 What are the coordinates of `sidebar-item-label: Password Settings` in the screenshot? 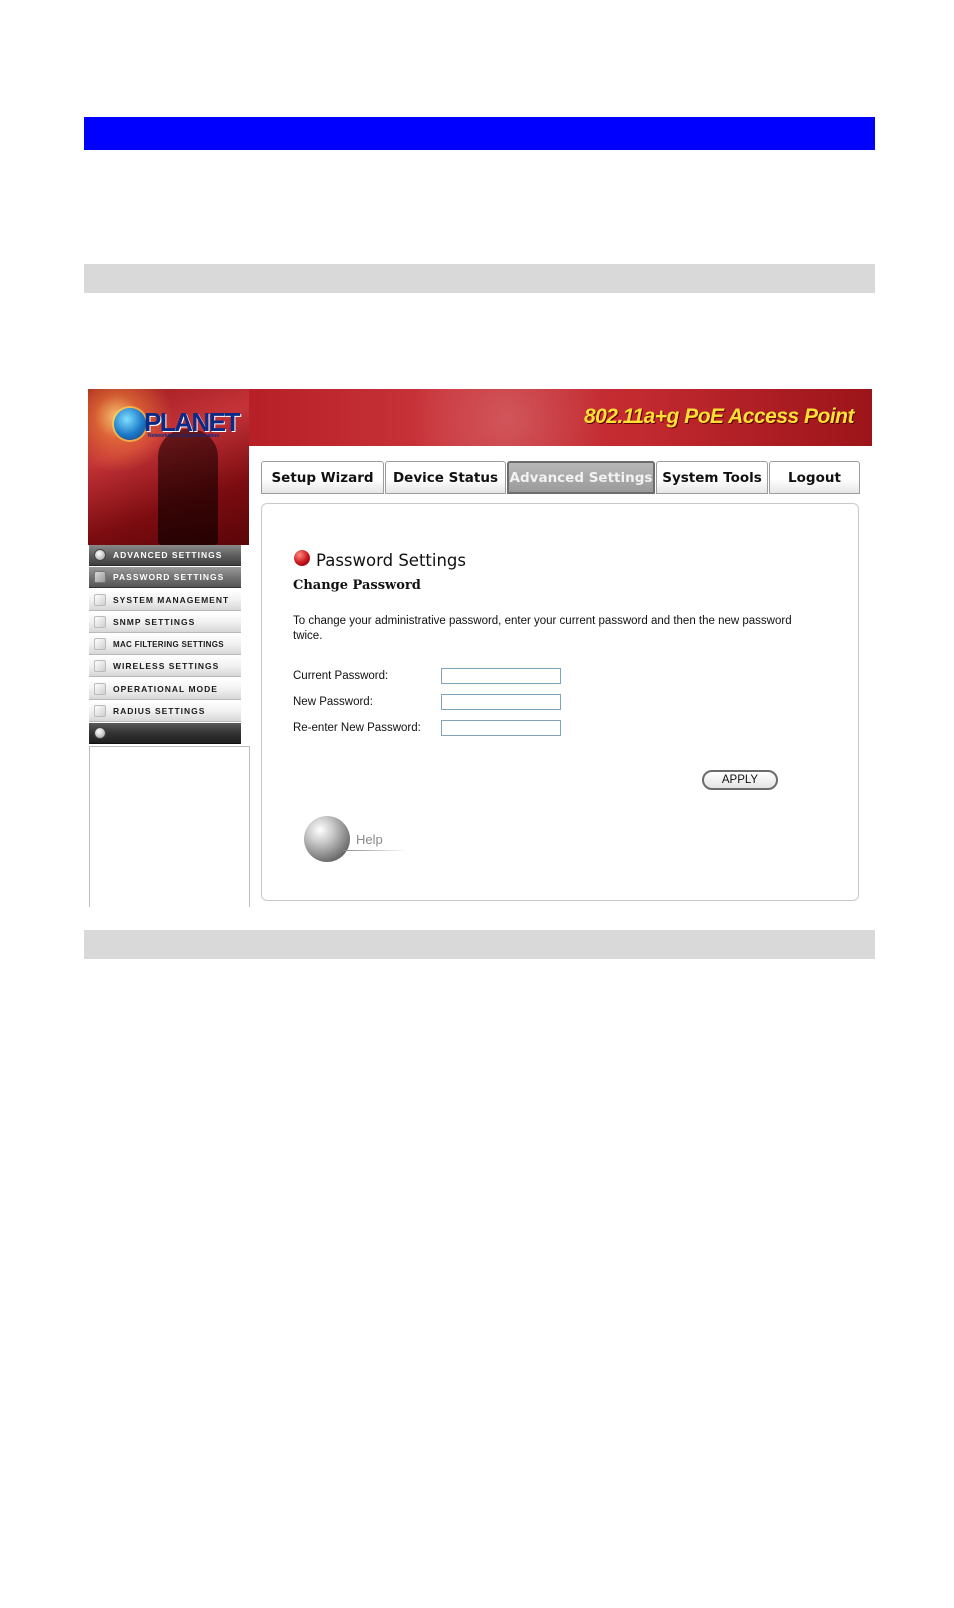 It's located at (169, 577).